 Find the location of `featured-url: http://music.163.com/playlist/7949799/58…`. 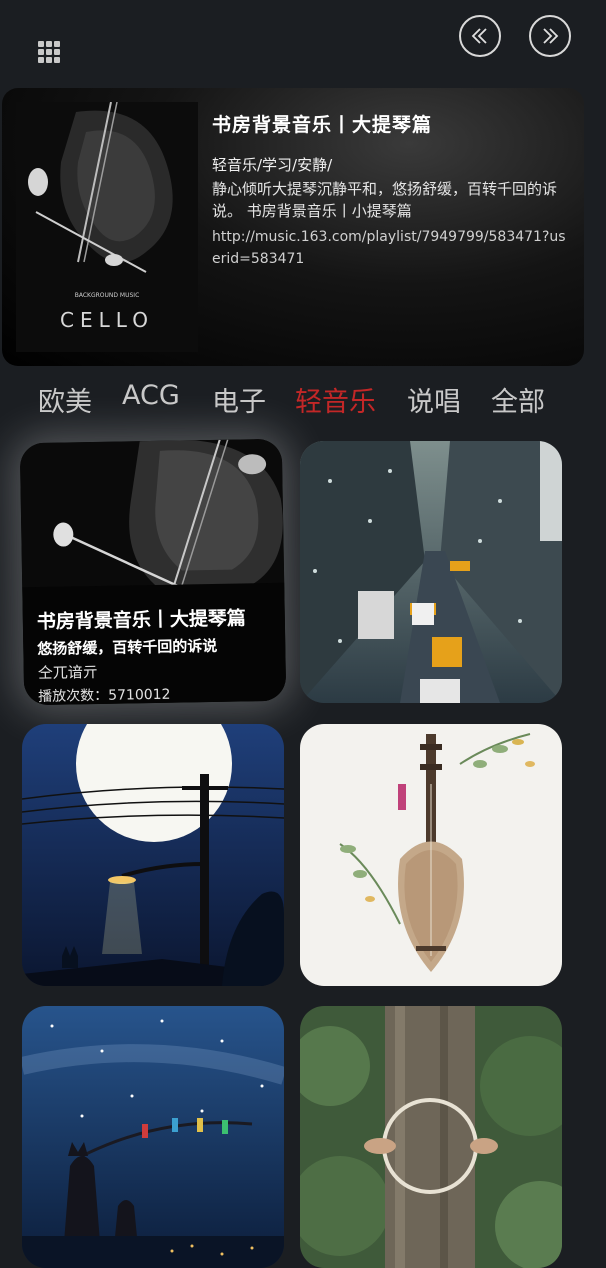

featured-url: http://music.163.com/playlist/7949799/58… is located at coordinates (393, 248).